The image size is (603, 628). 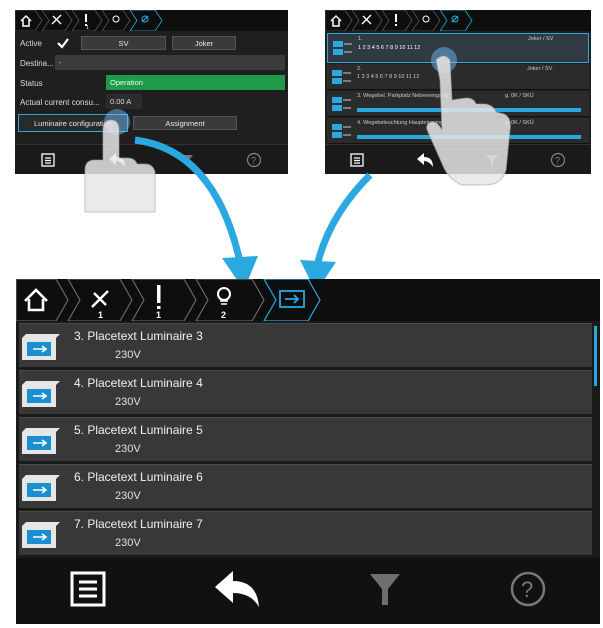 I want to click on arrow-left, so click(x=189, y=199).